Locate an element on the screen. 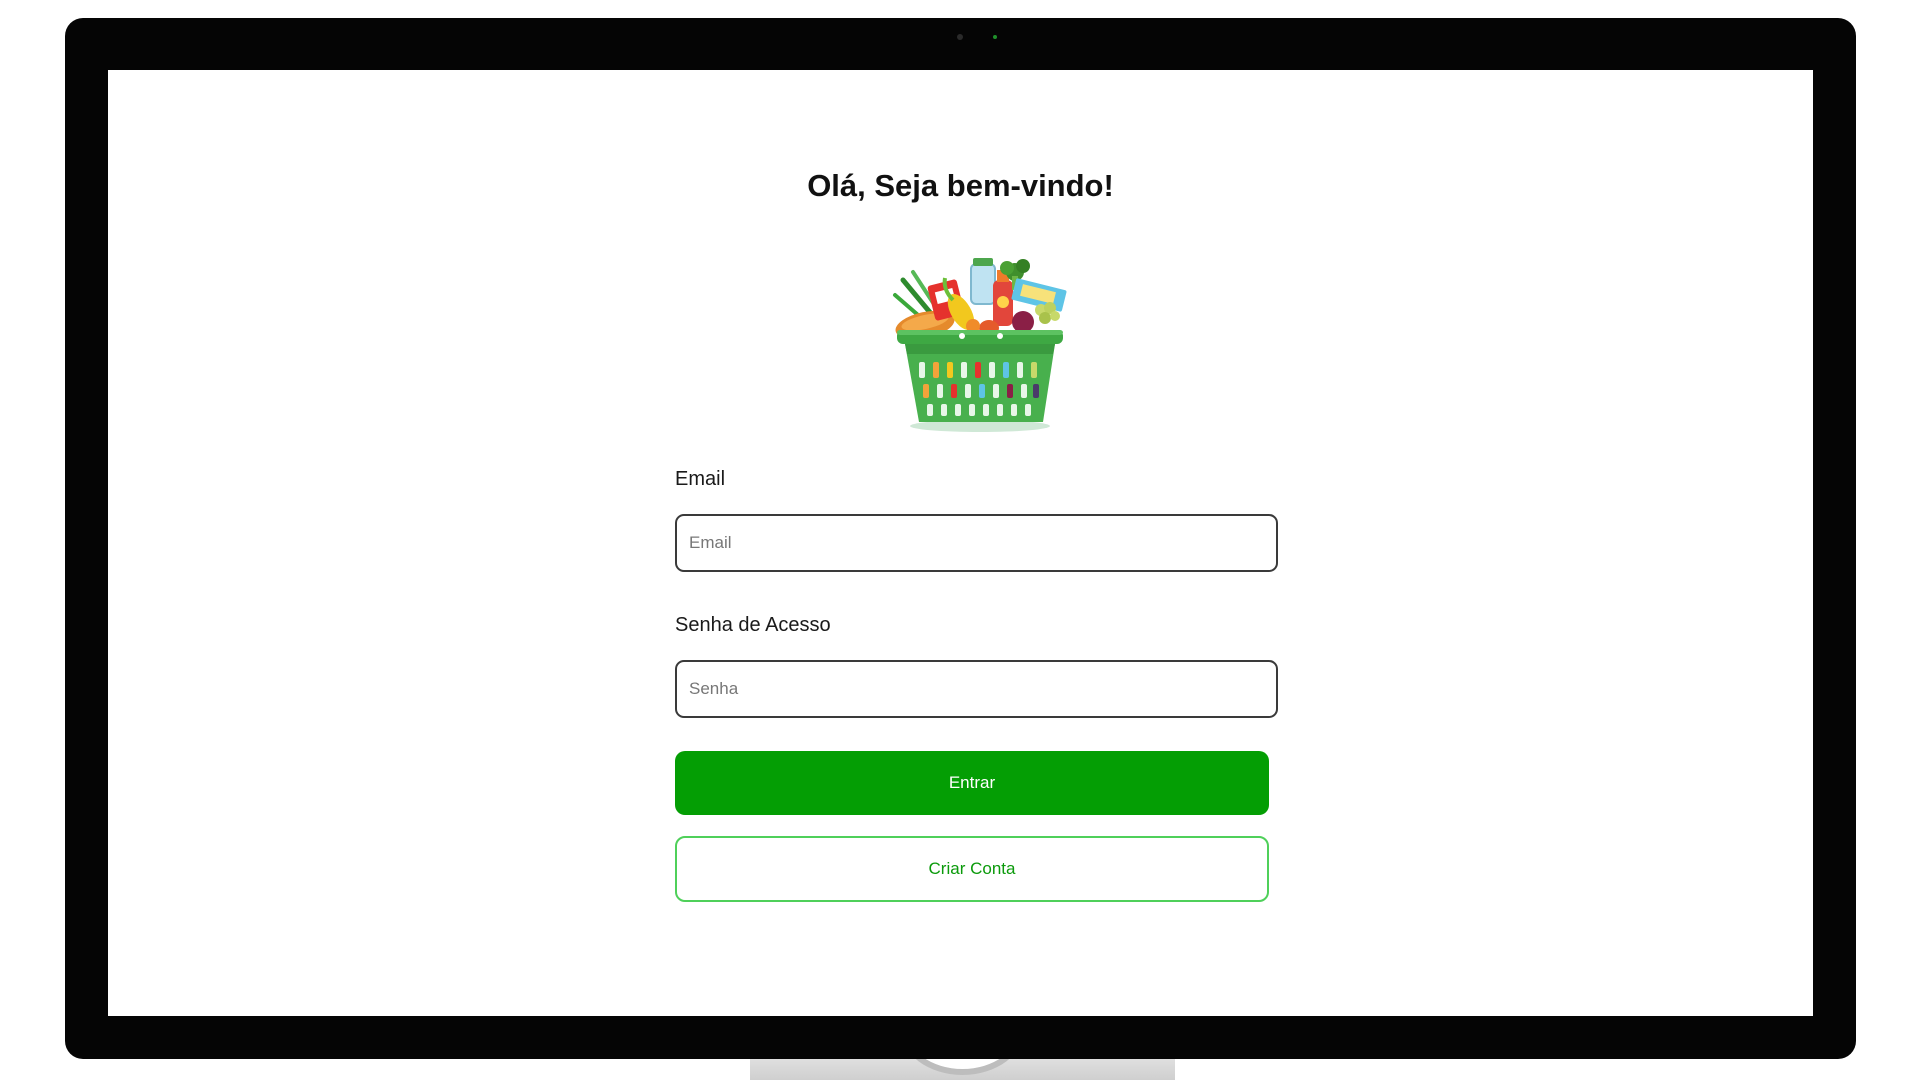  password-label: Senha de Acesso is located at coordinates (753, 625).